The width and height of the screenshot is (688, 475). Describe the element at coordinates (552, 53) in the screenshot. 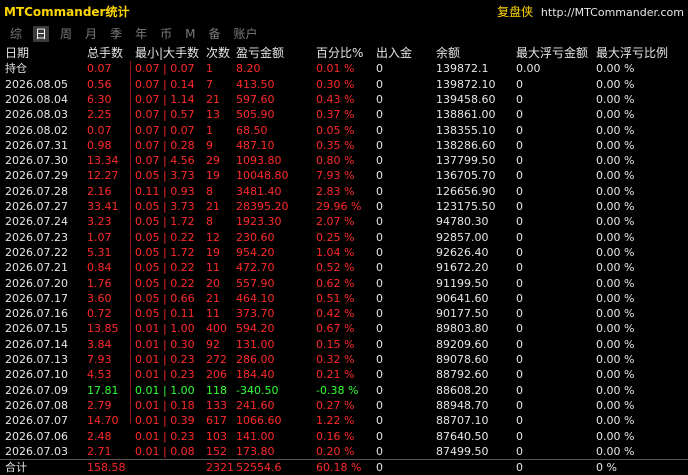

I see `column-header: 最大浮亏金额` at that location.